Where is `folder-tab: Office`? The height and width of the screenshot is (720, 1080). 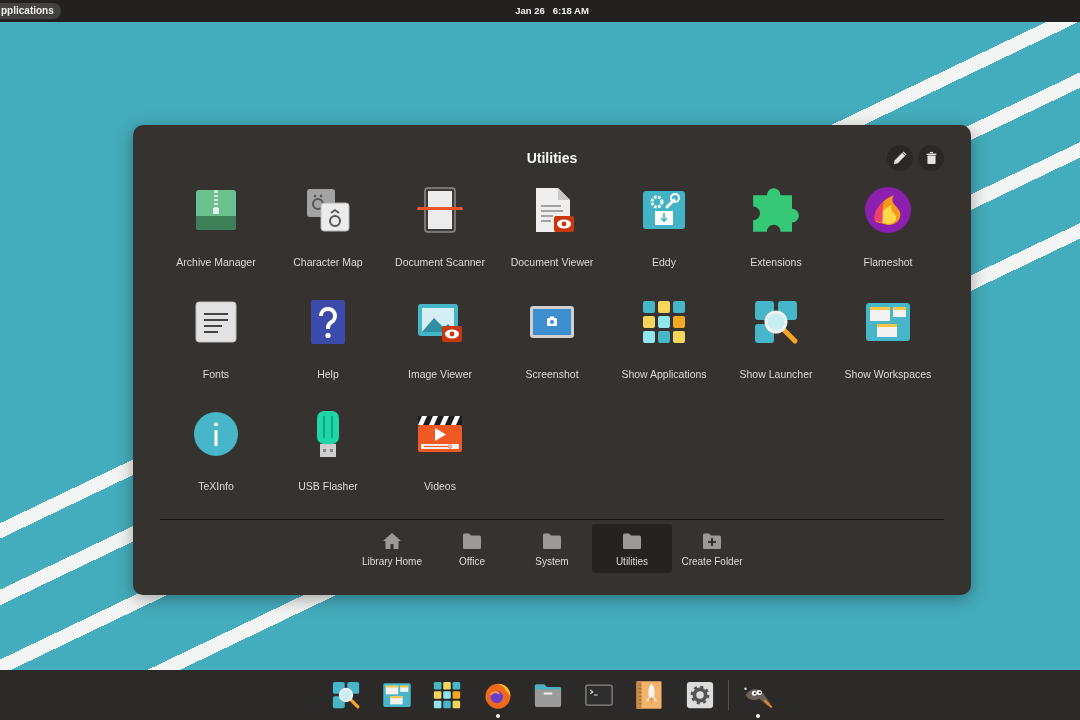 folder-tab: Office is located at coordinates (472, 548).